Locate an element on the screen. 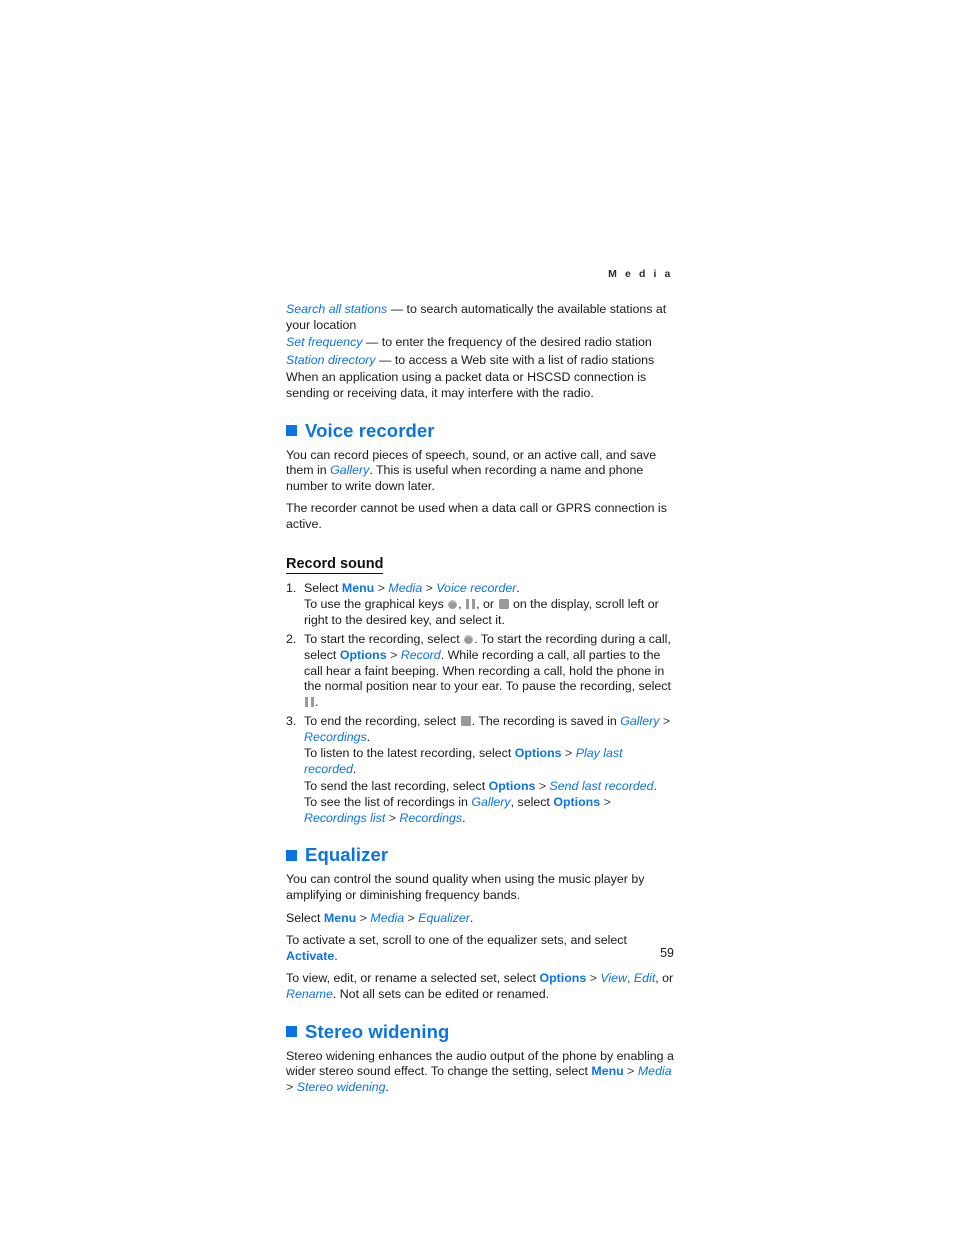 This screenshot has height=1235, width=954. section-heading-label: Stereo widening is located at coordinates (377, 1031).